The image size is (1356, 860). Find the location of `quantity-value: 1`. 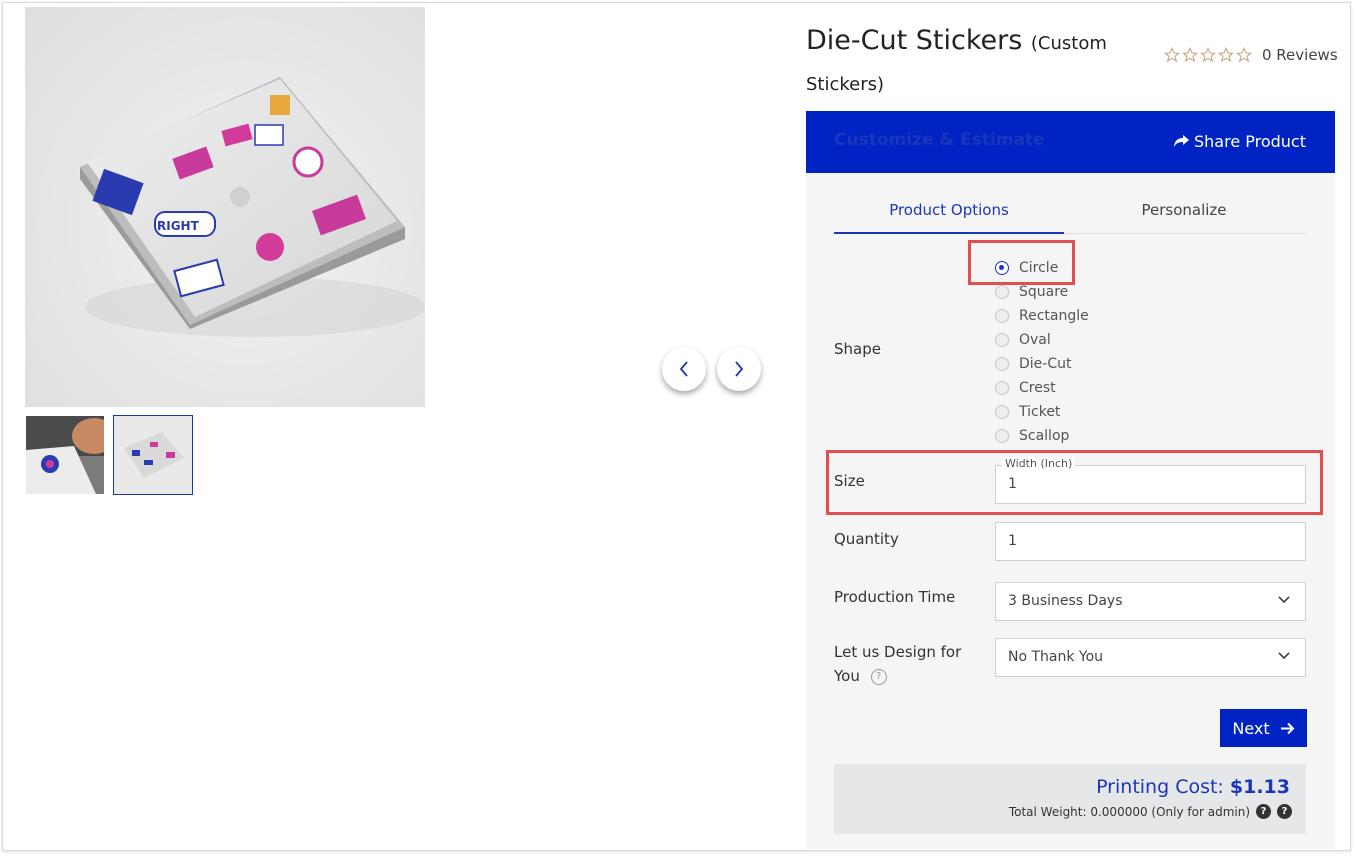

quantity-value: 1 is located at coordinates (1012, 541).